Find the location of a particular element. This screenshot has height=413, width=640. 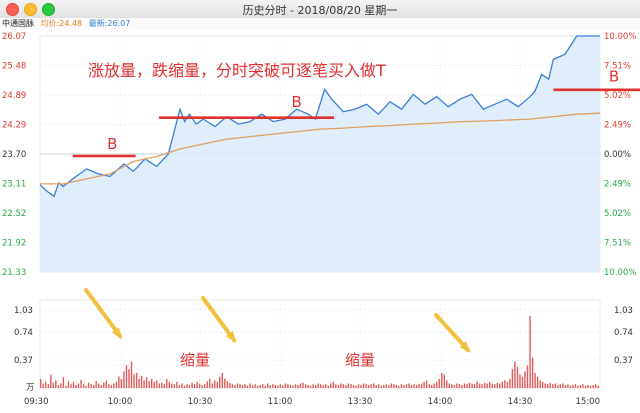

time-tick-label: 10:30 is located at coordinates (200, 402).